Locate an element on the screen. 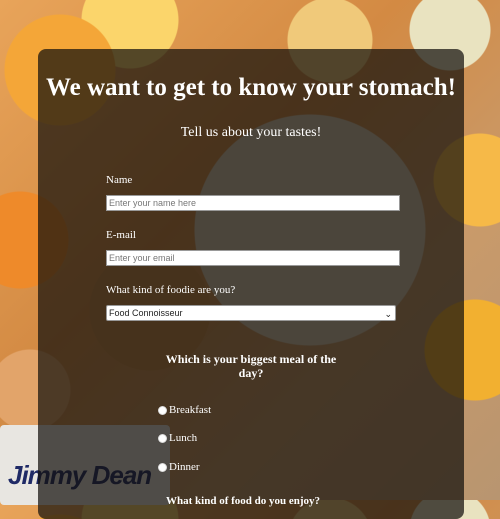 The image size is (500, 519). radio-dinner: Dinner is located at coordinates (179, 467).